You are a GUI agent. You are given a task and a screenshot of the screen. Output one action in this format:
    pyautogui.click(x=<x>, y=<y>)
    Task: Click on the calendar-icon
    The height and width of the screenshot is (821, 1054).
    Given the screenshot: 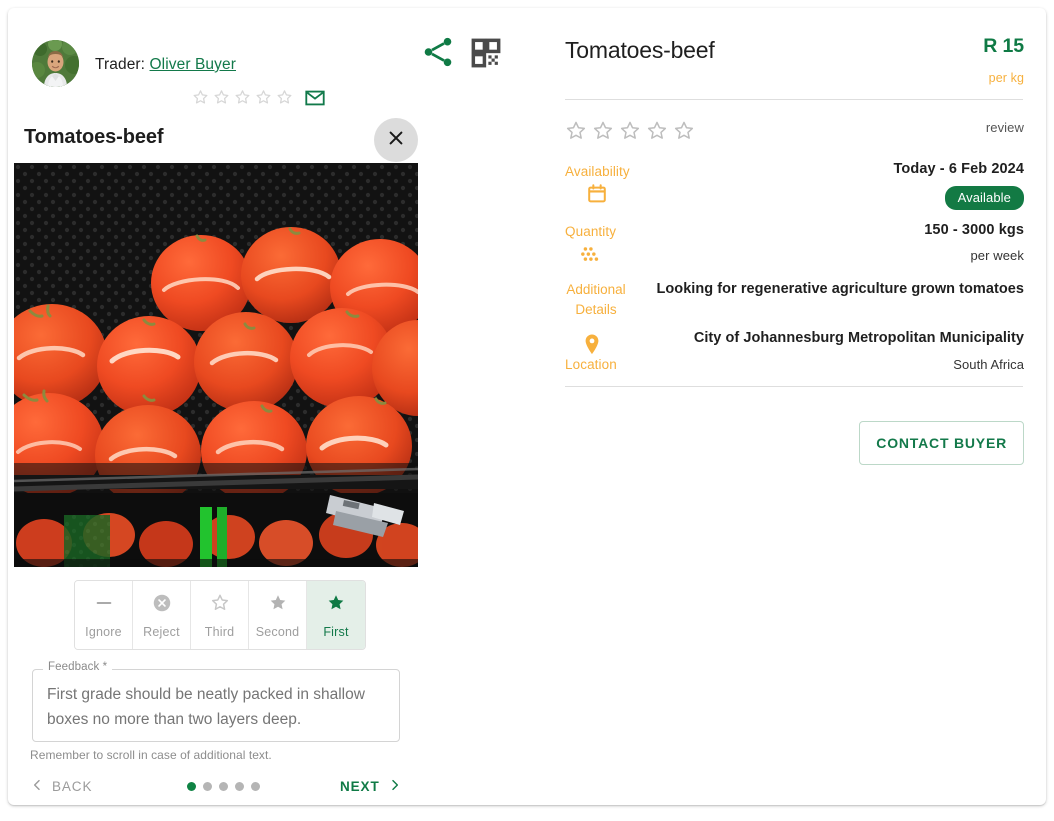 What is the action you would take?
    pyautogui.click(x=597, y=194)
    